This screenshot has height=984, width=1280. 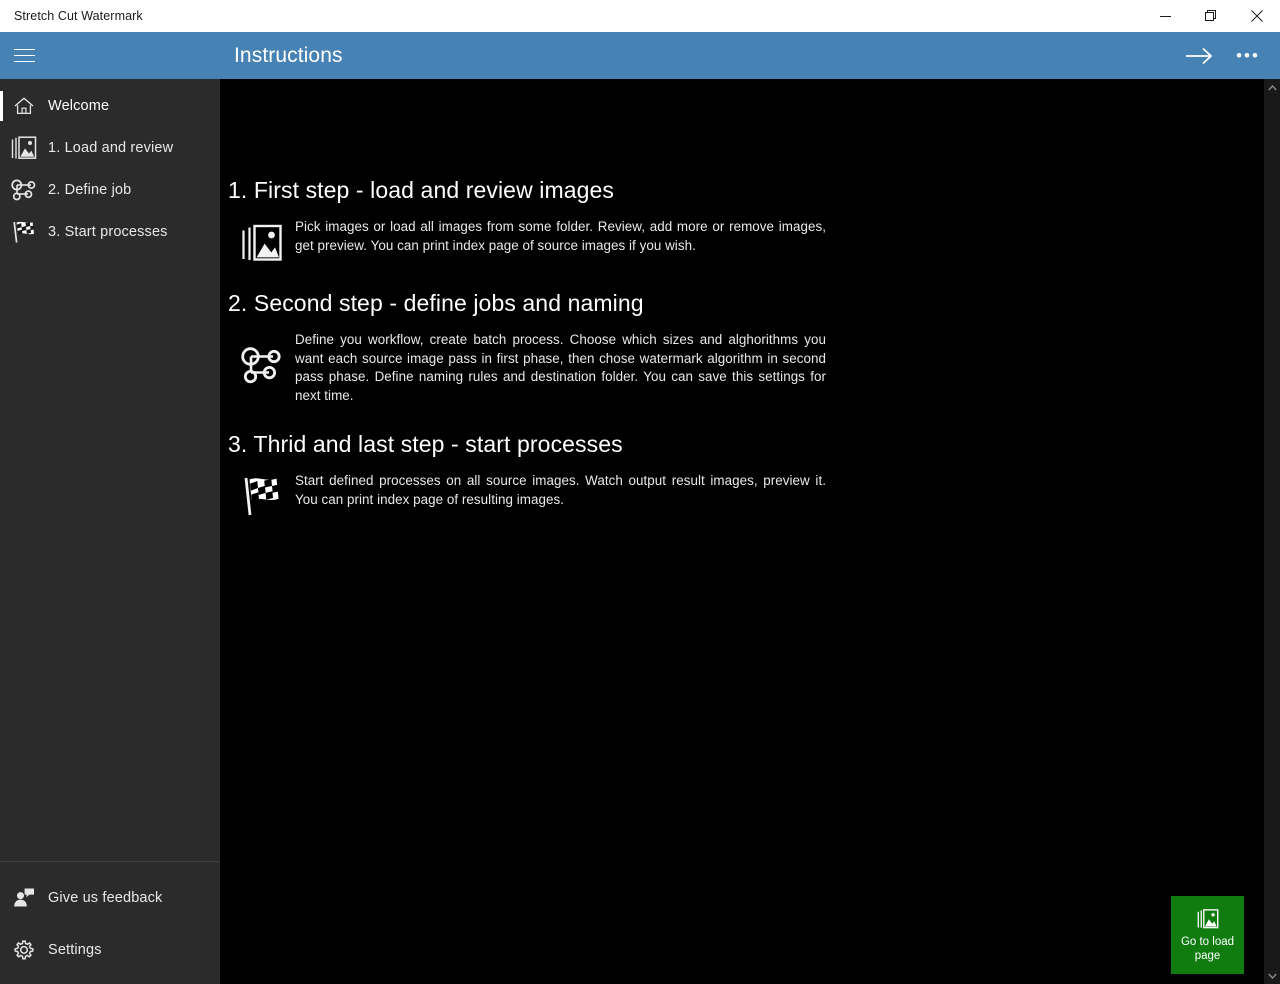 What do you see at coordinates (78, 16) in the screenshot?
I see `window-title: Stretch Cut Watermark` at bounding box center [78, 16].